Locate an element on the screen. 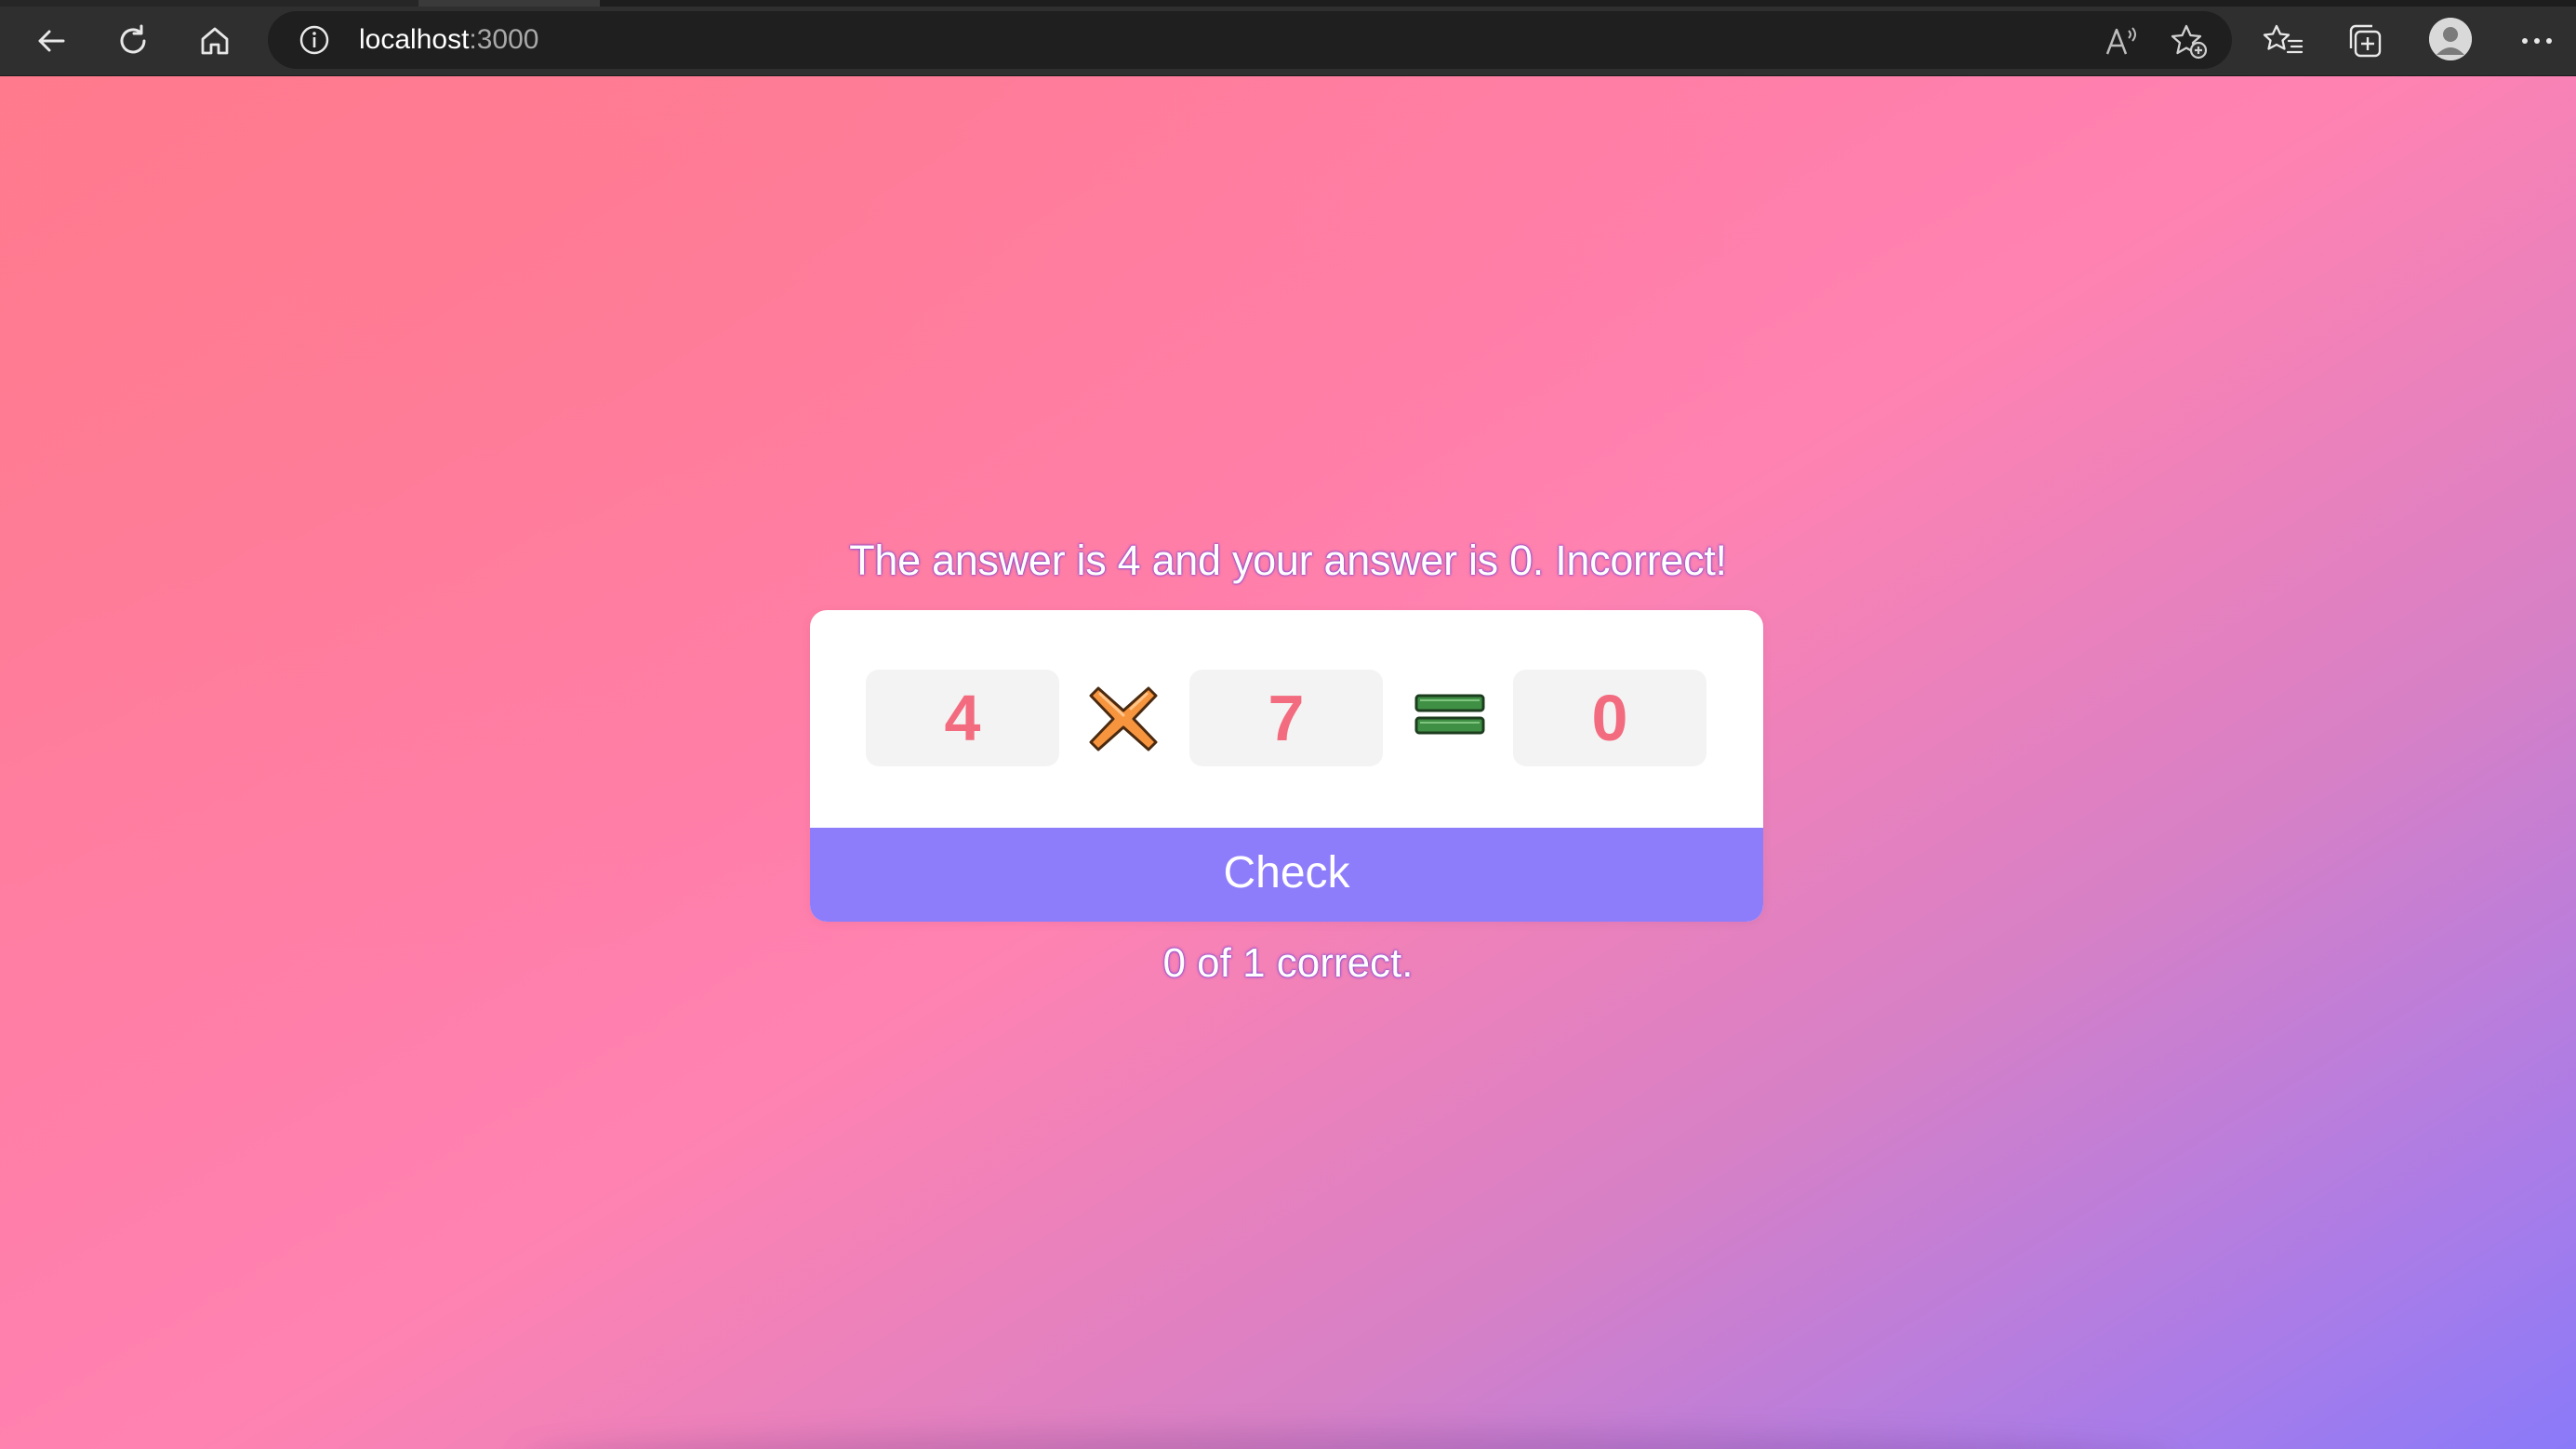 The image size is (2576, 1449). back-button is located at coordinates (51, 41).